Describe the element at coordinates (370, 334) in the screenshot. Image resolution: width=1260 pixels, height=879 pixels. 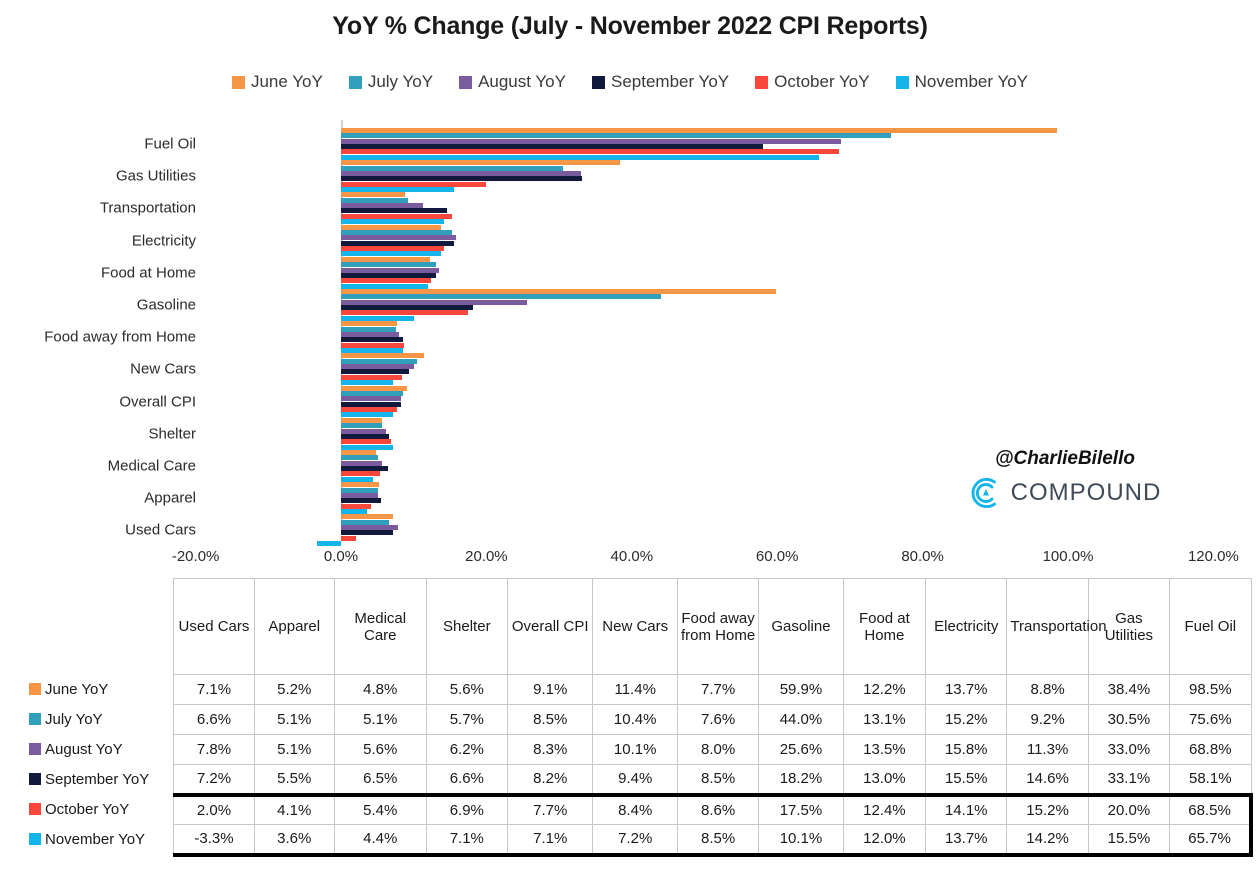
I see `bar-august-yoy-food-away-from-home` at that location.